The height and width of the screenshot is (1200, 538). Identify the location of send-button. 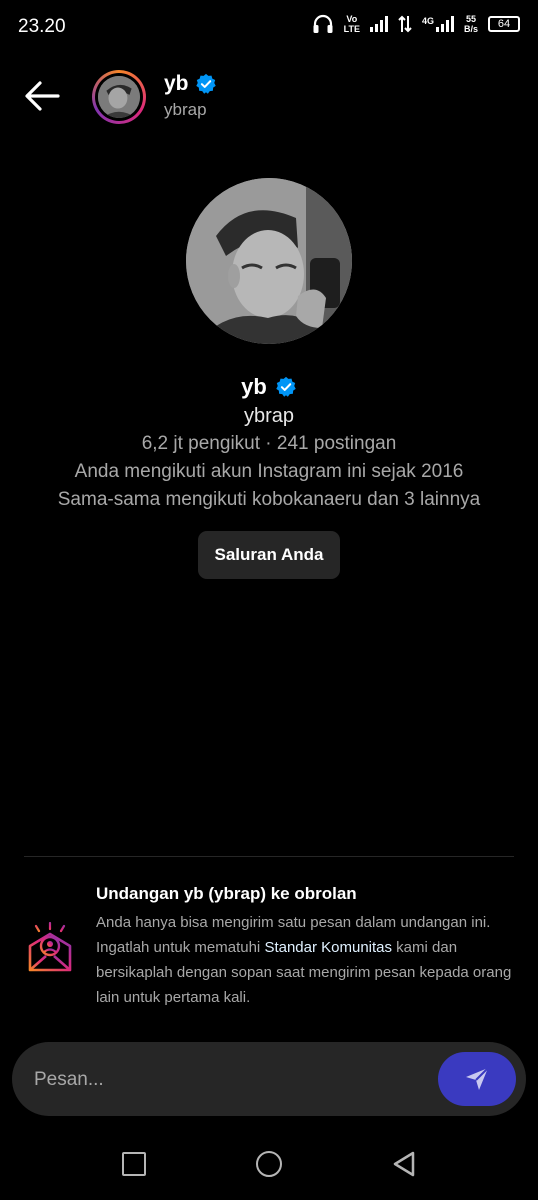
(477, 1079).